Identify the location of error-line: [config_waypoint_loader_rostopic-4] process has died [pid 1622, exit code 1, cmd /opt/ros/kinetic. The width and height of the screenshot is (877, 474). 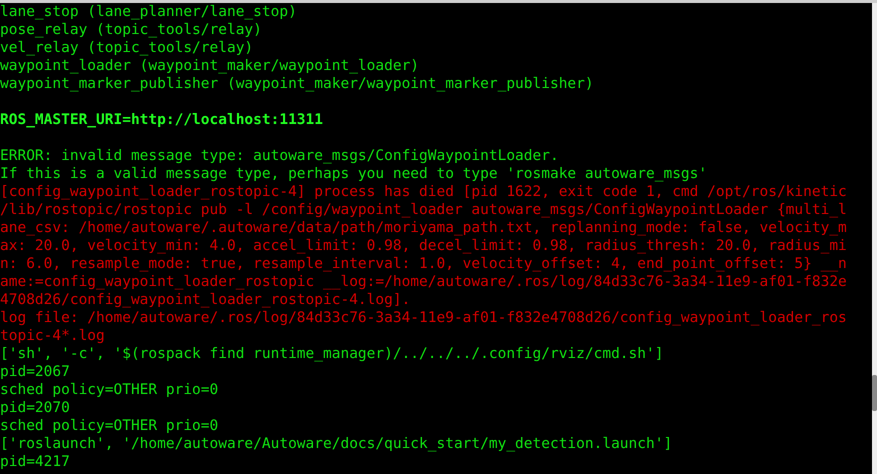
(423, 192).